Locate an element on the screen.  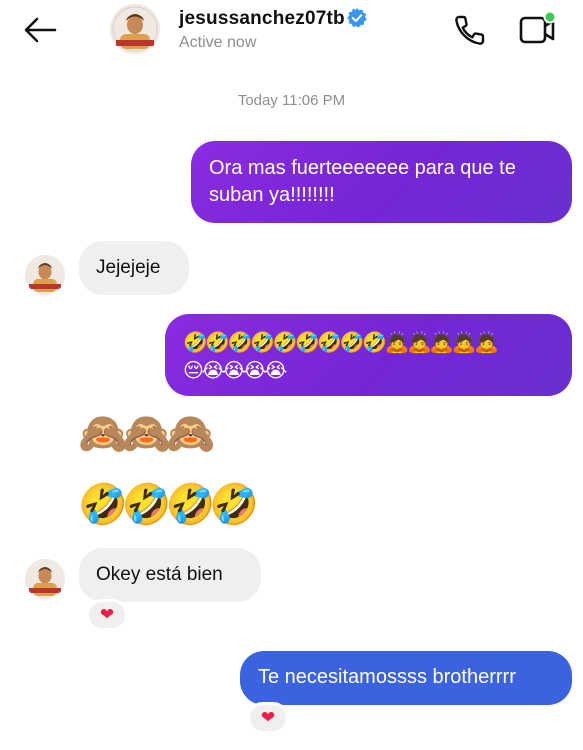
chat-header: jesussanchez07tb Active now is located at coordinates (291, 31).